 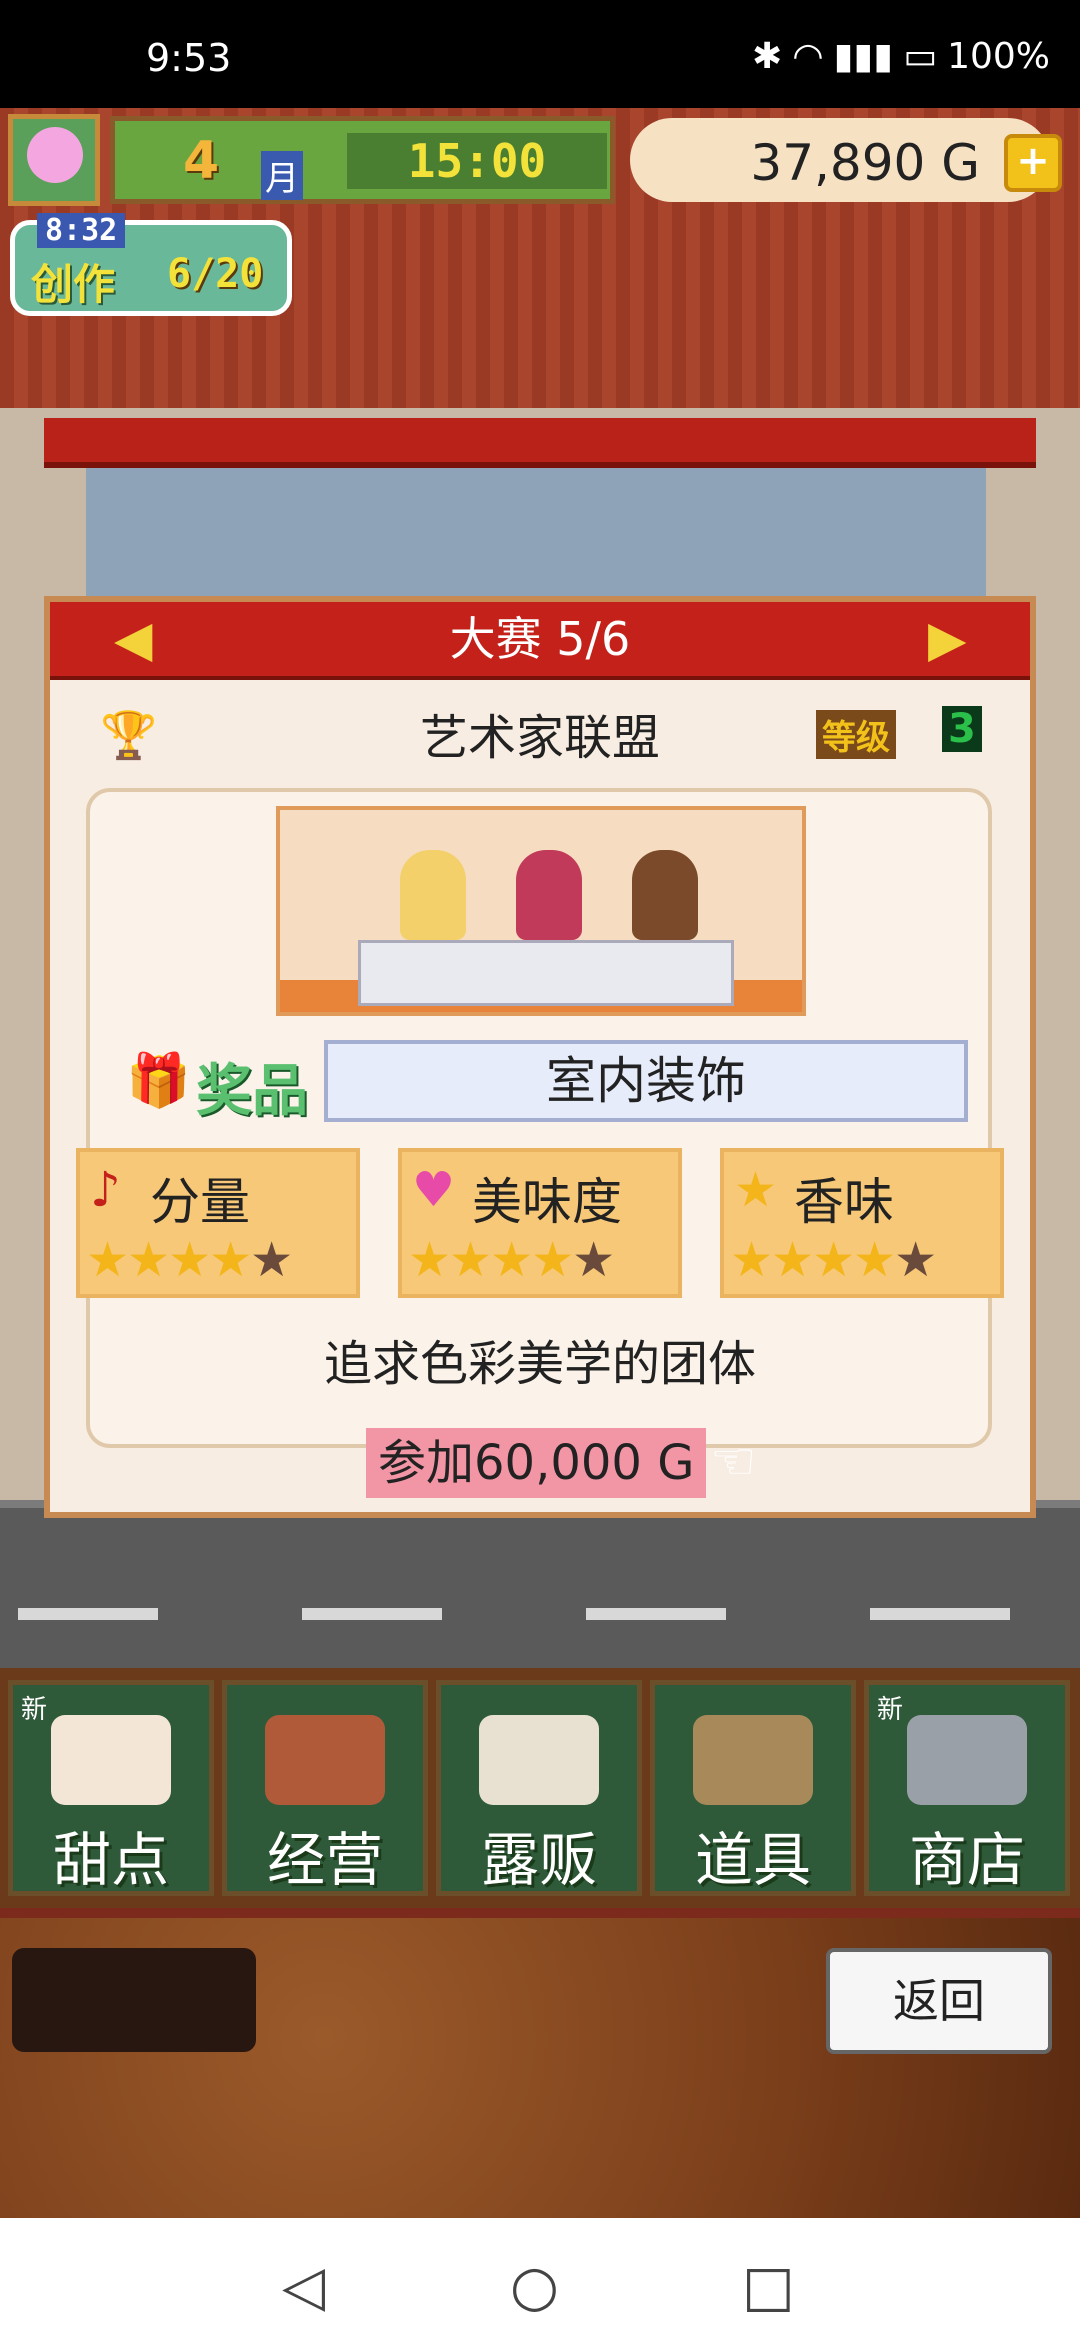 I want to click on craft-panel: 8:32 创作 6/20, so click(x=151, y=264).